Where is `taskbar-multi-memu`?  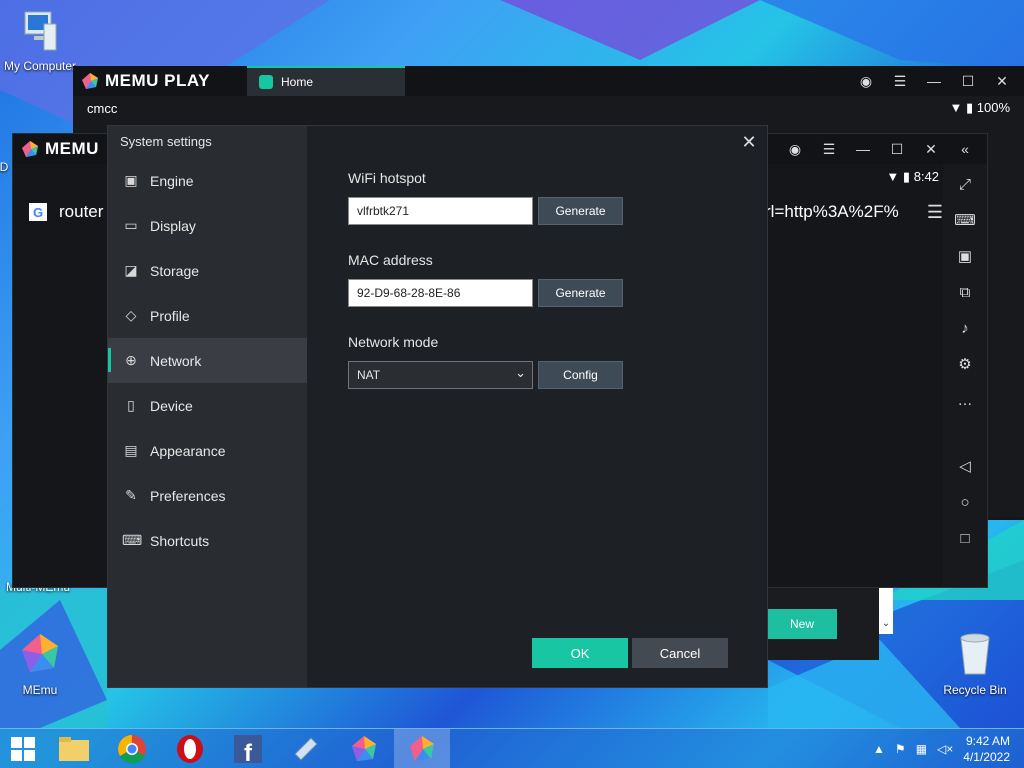 taskbar-multi-memu is located at coordinates (364, 748).